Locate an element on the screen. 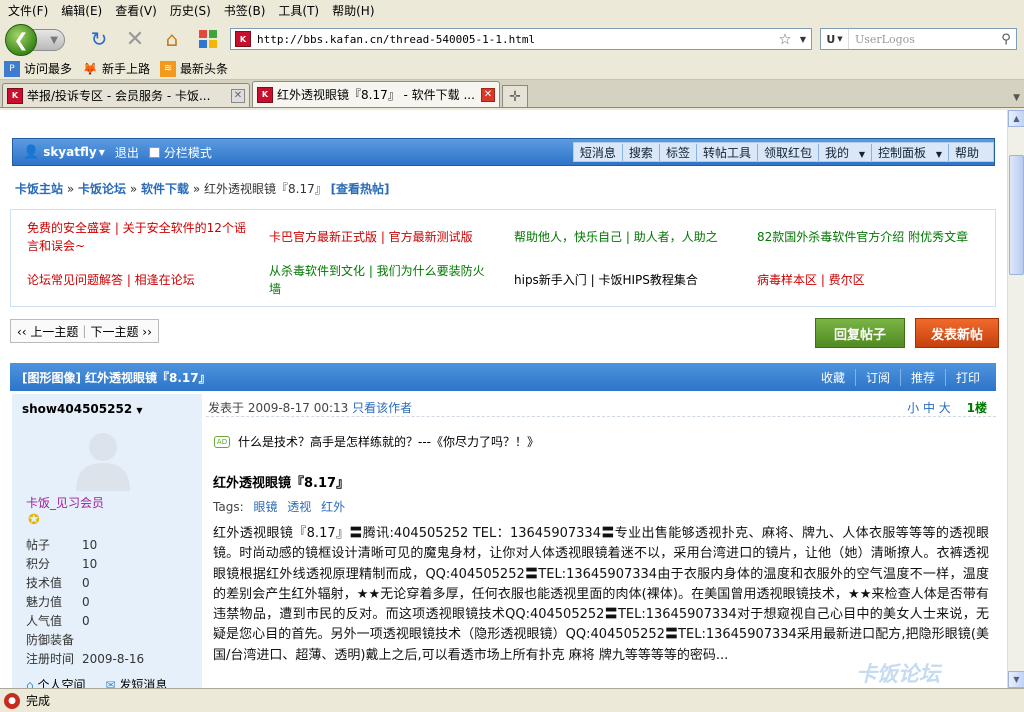 This screenshot has height=712, width=1024. menu-red-packet: 领取红包 is located at coordinates (787, 152).